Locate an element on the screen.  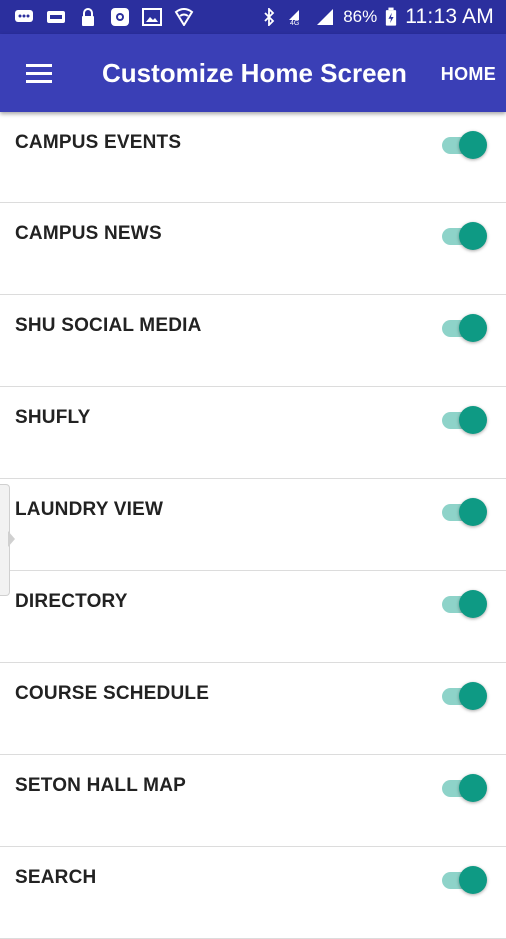
item-label: SHUFLY is located at coordinates (53, 417).